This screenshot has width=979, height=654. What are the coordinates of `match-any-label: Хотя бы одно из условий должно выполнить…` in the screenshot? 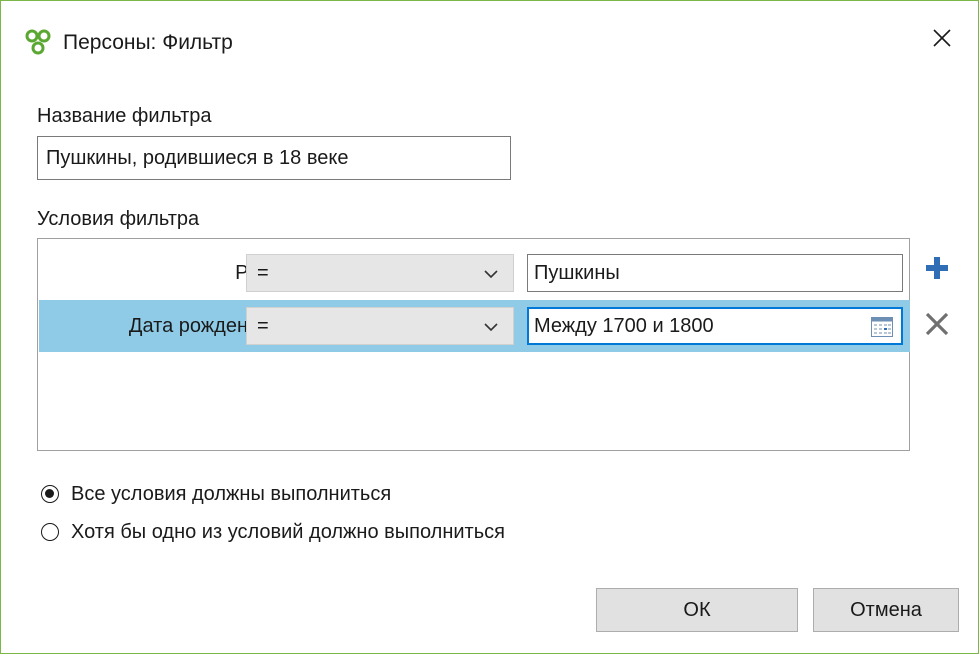 It's located at (288, 531).